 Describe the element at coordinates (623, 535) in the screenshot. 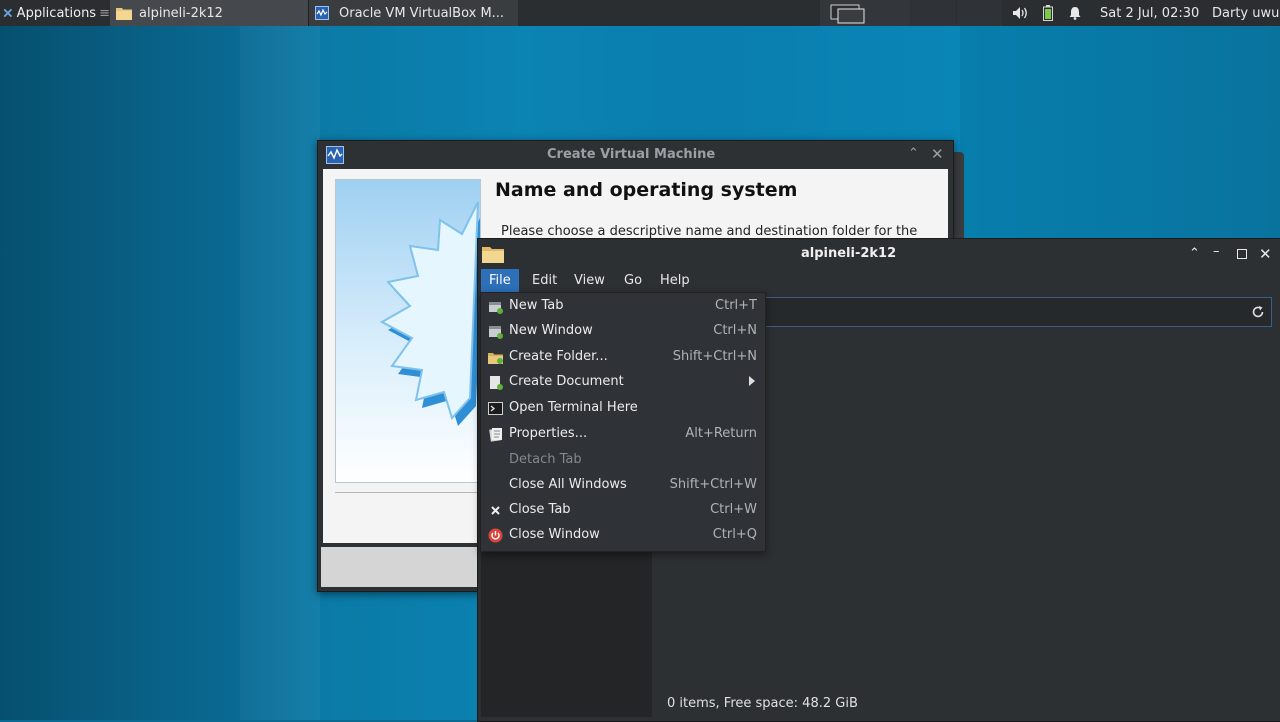

I see `menu-item-close-window: Close Window Ctrl+Q` at that location.